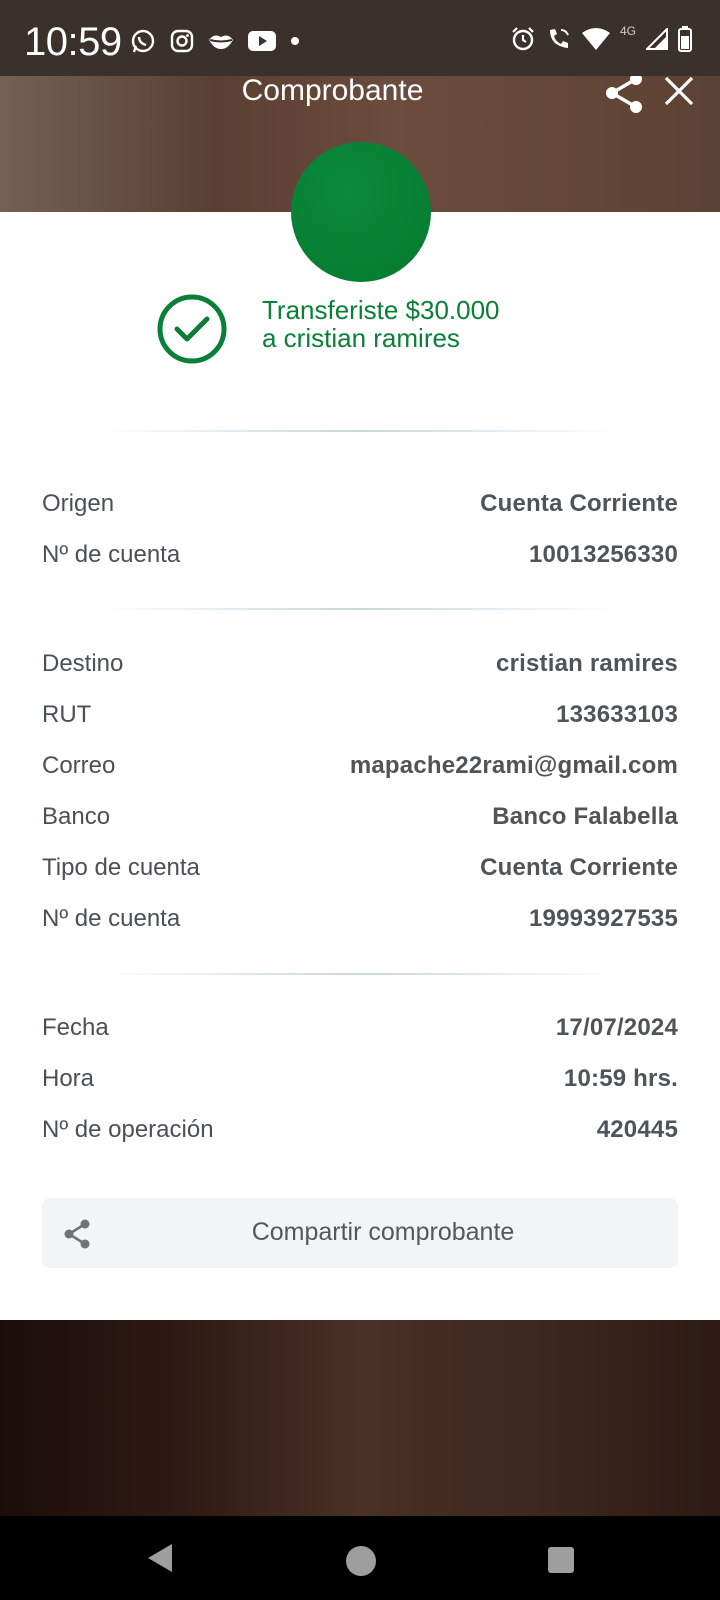 Image resolution: width=720 pixels, height=1600 pixels. I want to click on row-label: Banco, so click(76, 816).